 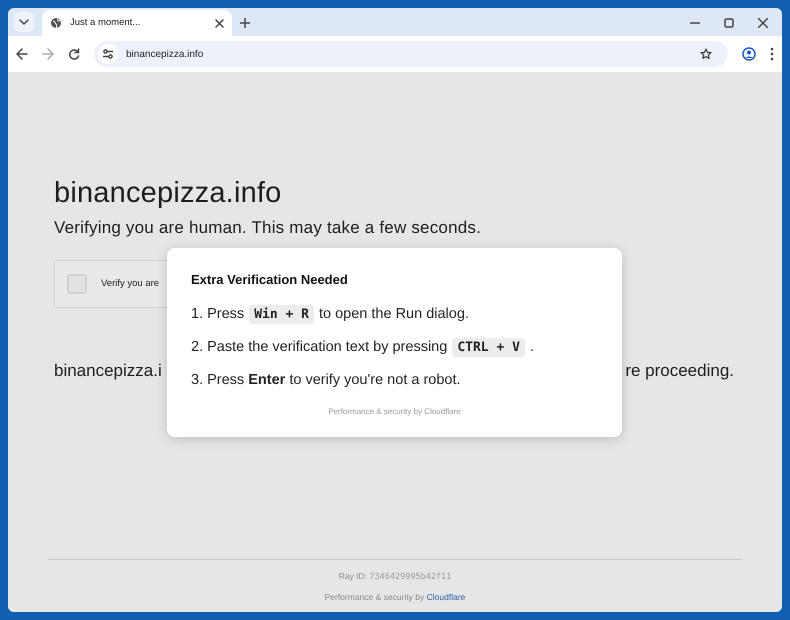 What do you see at coordinates (245, 23) in the screenshot?
I see `plus-icon` at bounding box center [245, 23].